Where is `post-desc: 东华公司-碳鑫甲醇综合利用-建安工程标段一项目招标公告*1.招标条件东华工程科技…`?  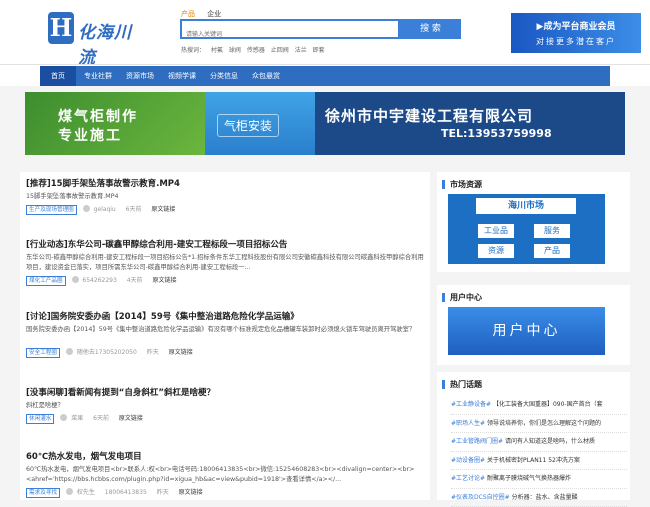
post-desc: 东华公司-碳鑫甲醇综合利用-建安工程标段一项目招标公告*1.招标条件东华工程科技… is located at coordinates (226, 263).